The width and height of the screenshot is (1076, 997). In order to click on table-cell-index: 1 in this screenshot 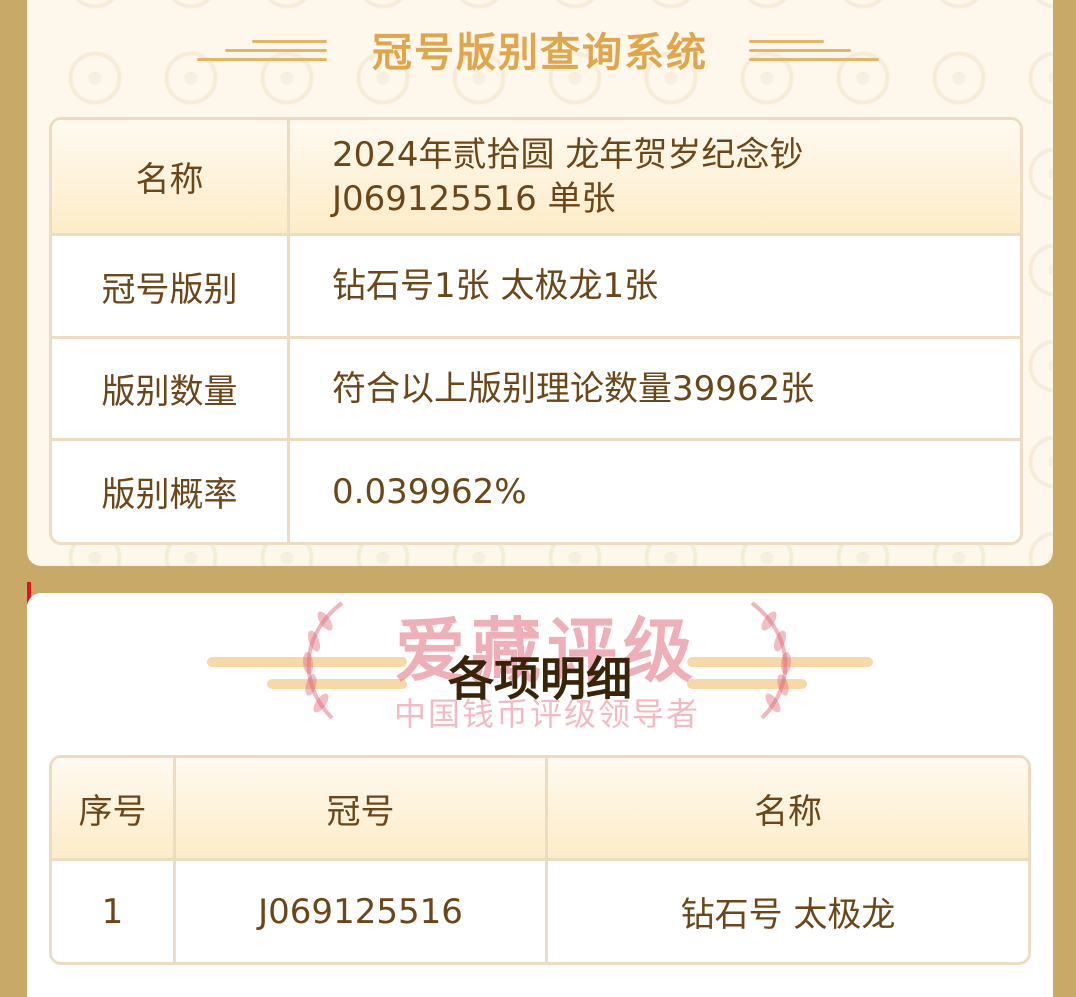, I will do `click(114, 911)`.